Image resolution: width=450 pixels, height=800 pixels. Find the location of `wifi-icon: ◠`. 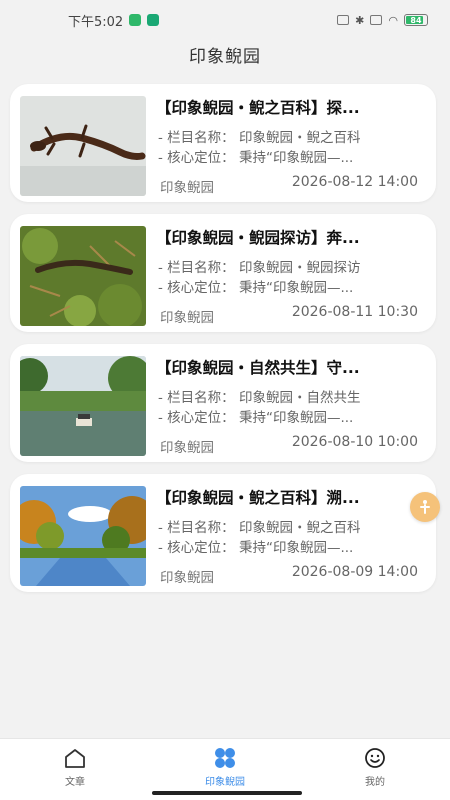

wifi-icon: ◠ is located at coordinates (393, 20).